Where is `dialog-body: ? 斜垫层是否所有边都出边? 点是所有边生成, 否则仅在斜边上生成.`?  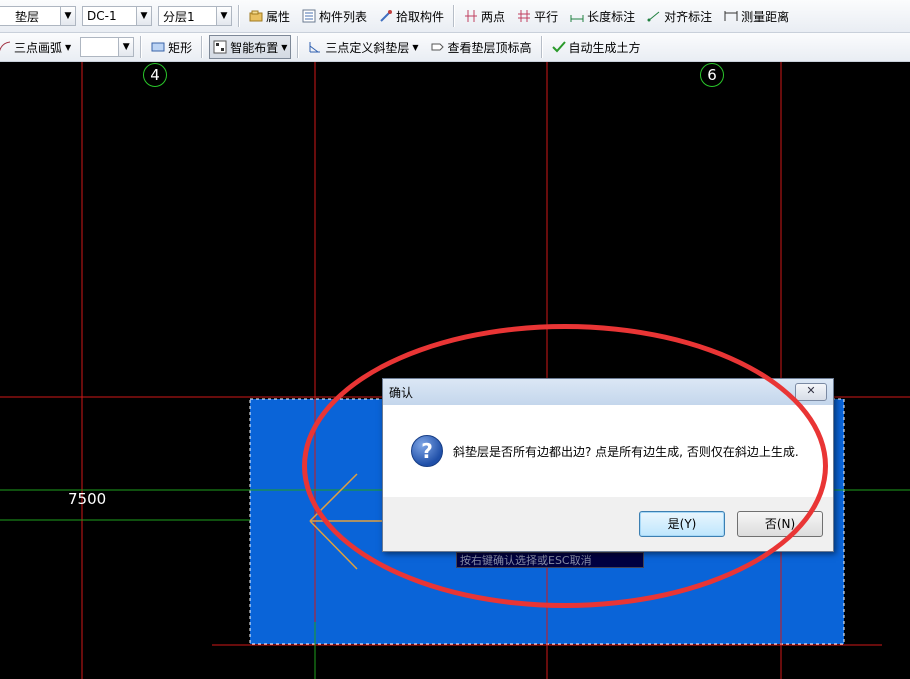
dialog-body: ? 斜垫层是否所有边都出边? 点是所有边生成, 否则仅在斜边上生成. is located at coordinates (608, 451).